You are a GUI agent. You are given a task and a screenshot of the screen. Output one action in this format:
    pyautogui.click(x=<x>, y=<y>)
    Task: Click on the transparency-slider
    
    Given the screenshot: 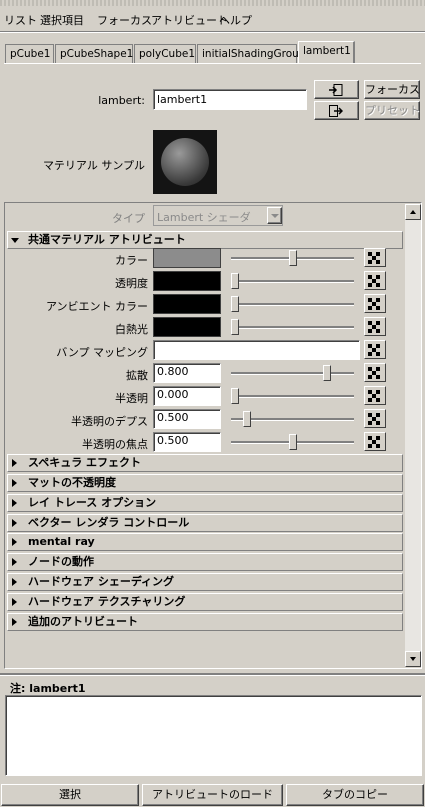 What is the action you would take?
    pyautogui.click(x=292, y=281)
    